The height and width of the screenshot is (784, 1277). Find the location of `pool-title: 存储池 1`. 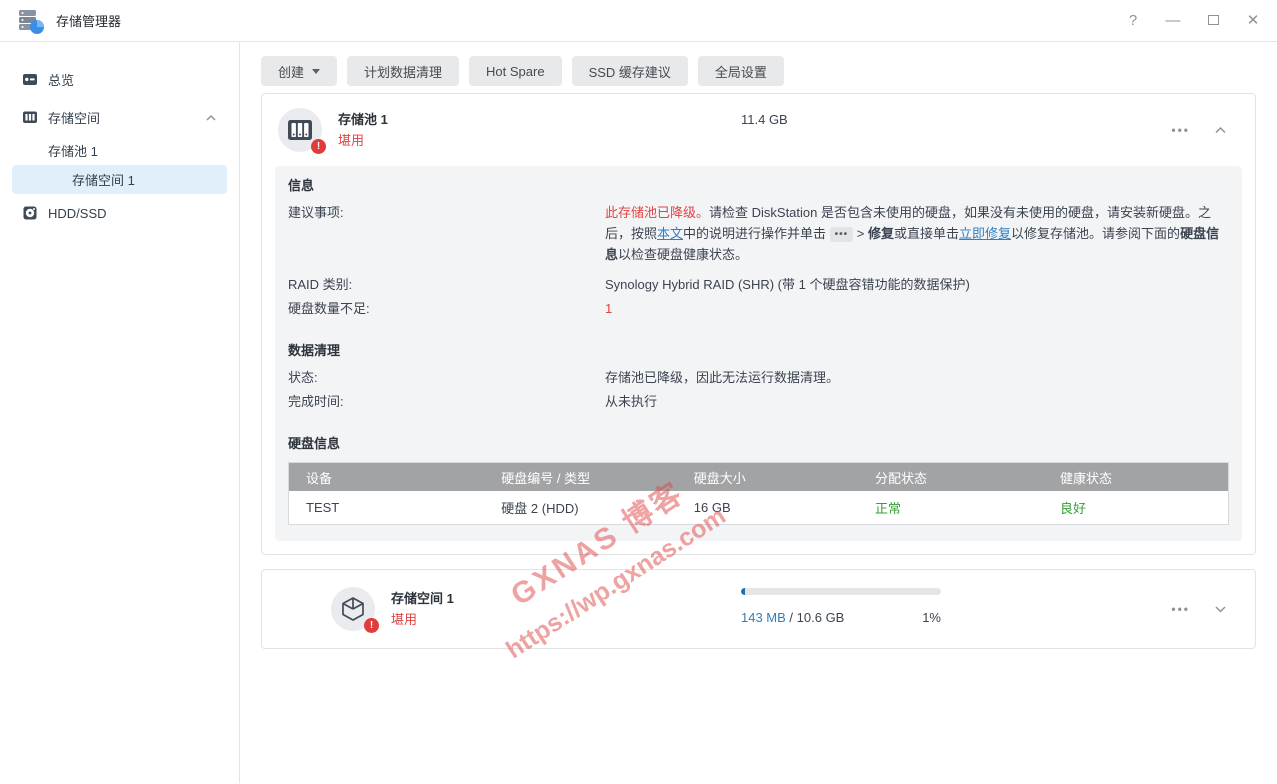

pool-title: 存储池 1 is located at coordinates (363, 119).